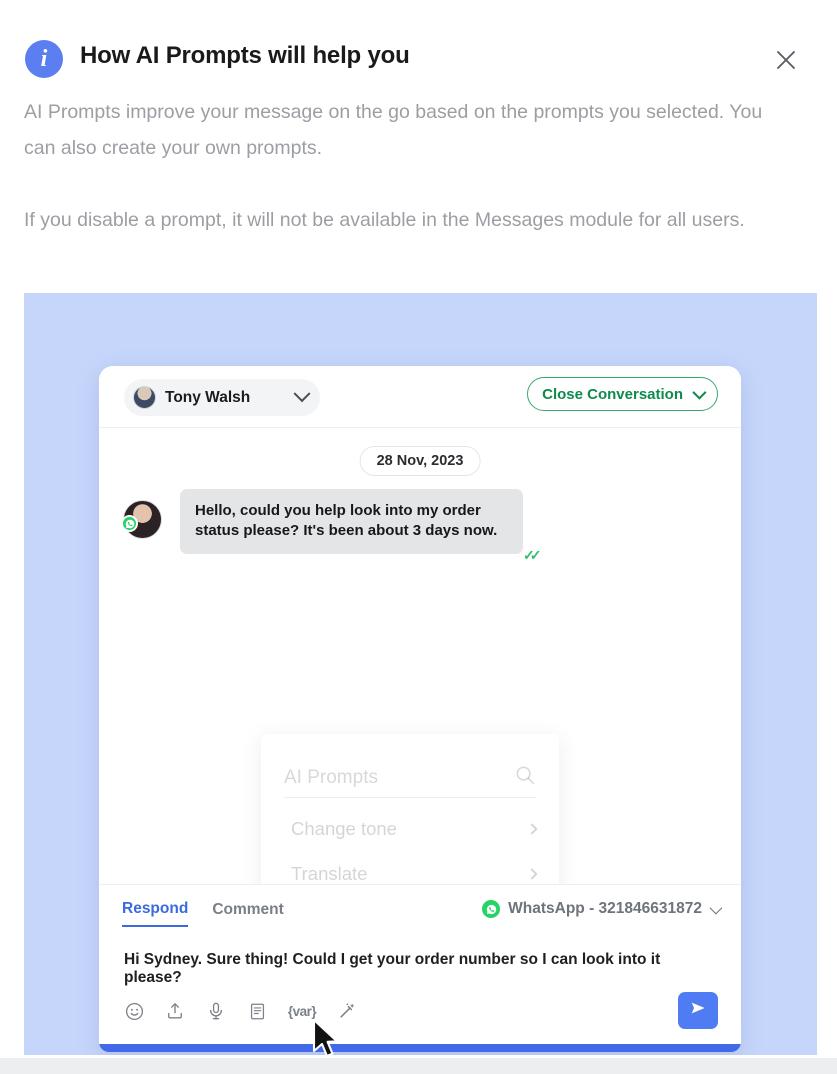 The image size is (837, 1074). Describe the element at coordinates (344, 828) in the screenshot. I see `ai-prompt-label: Change tone` at that location.